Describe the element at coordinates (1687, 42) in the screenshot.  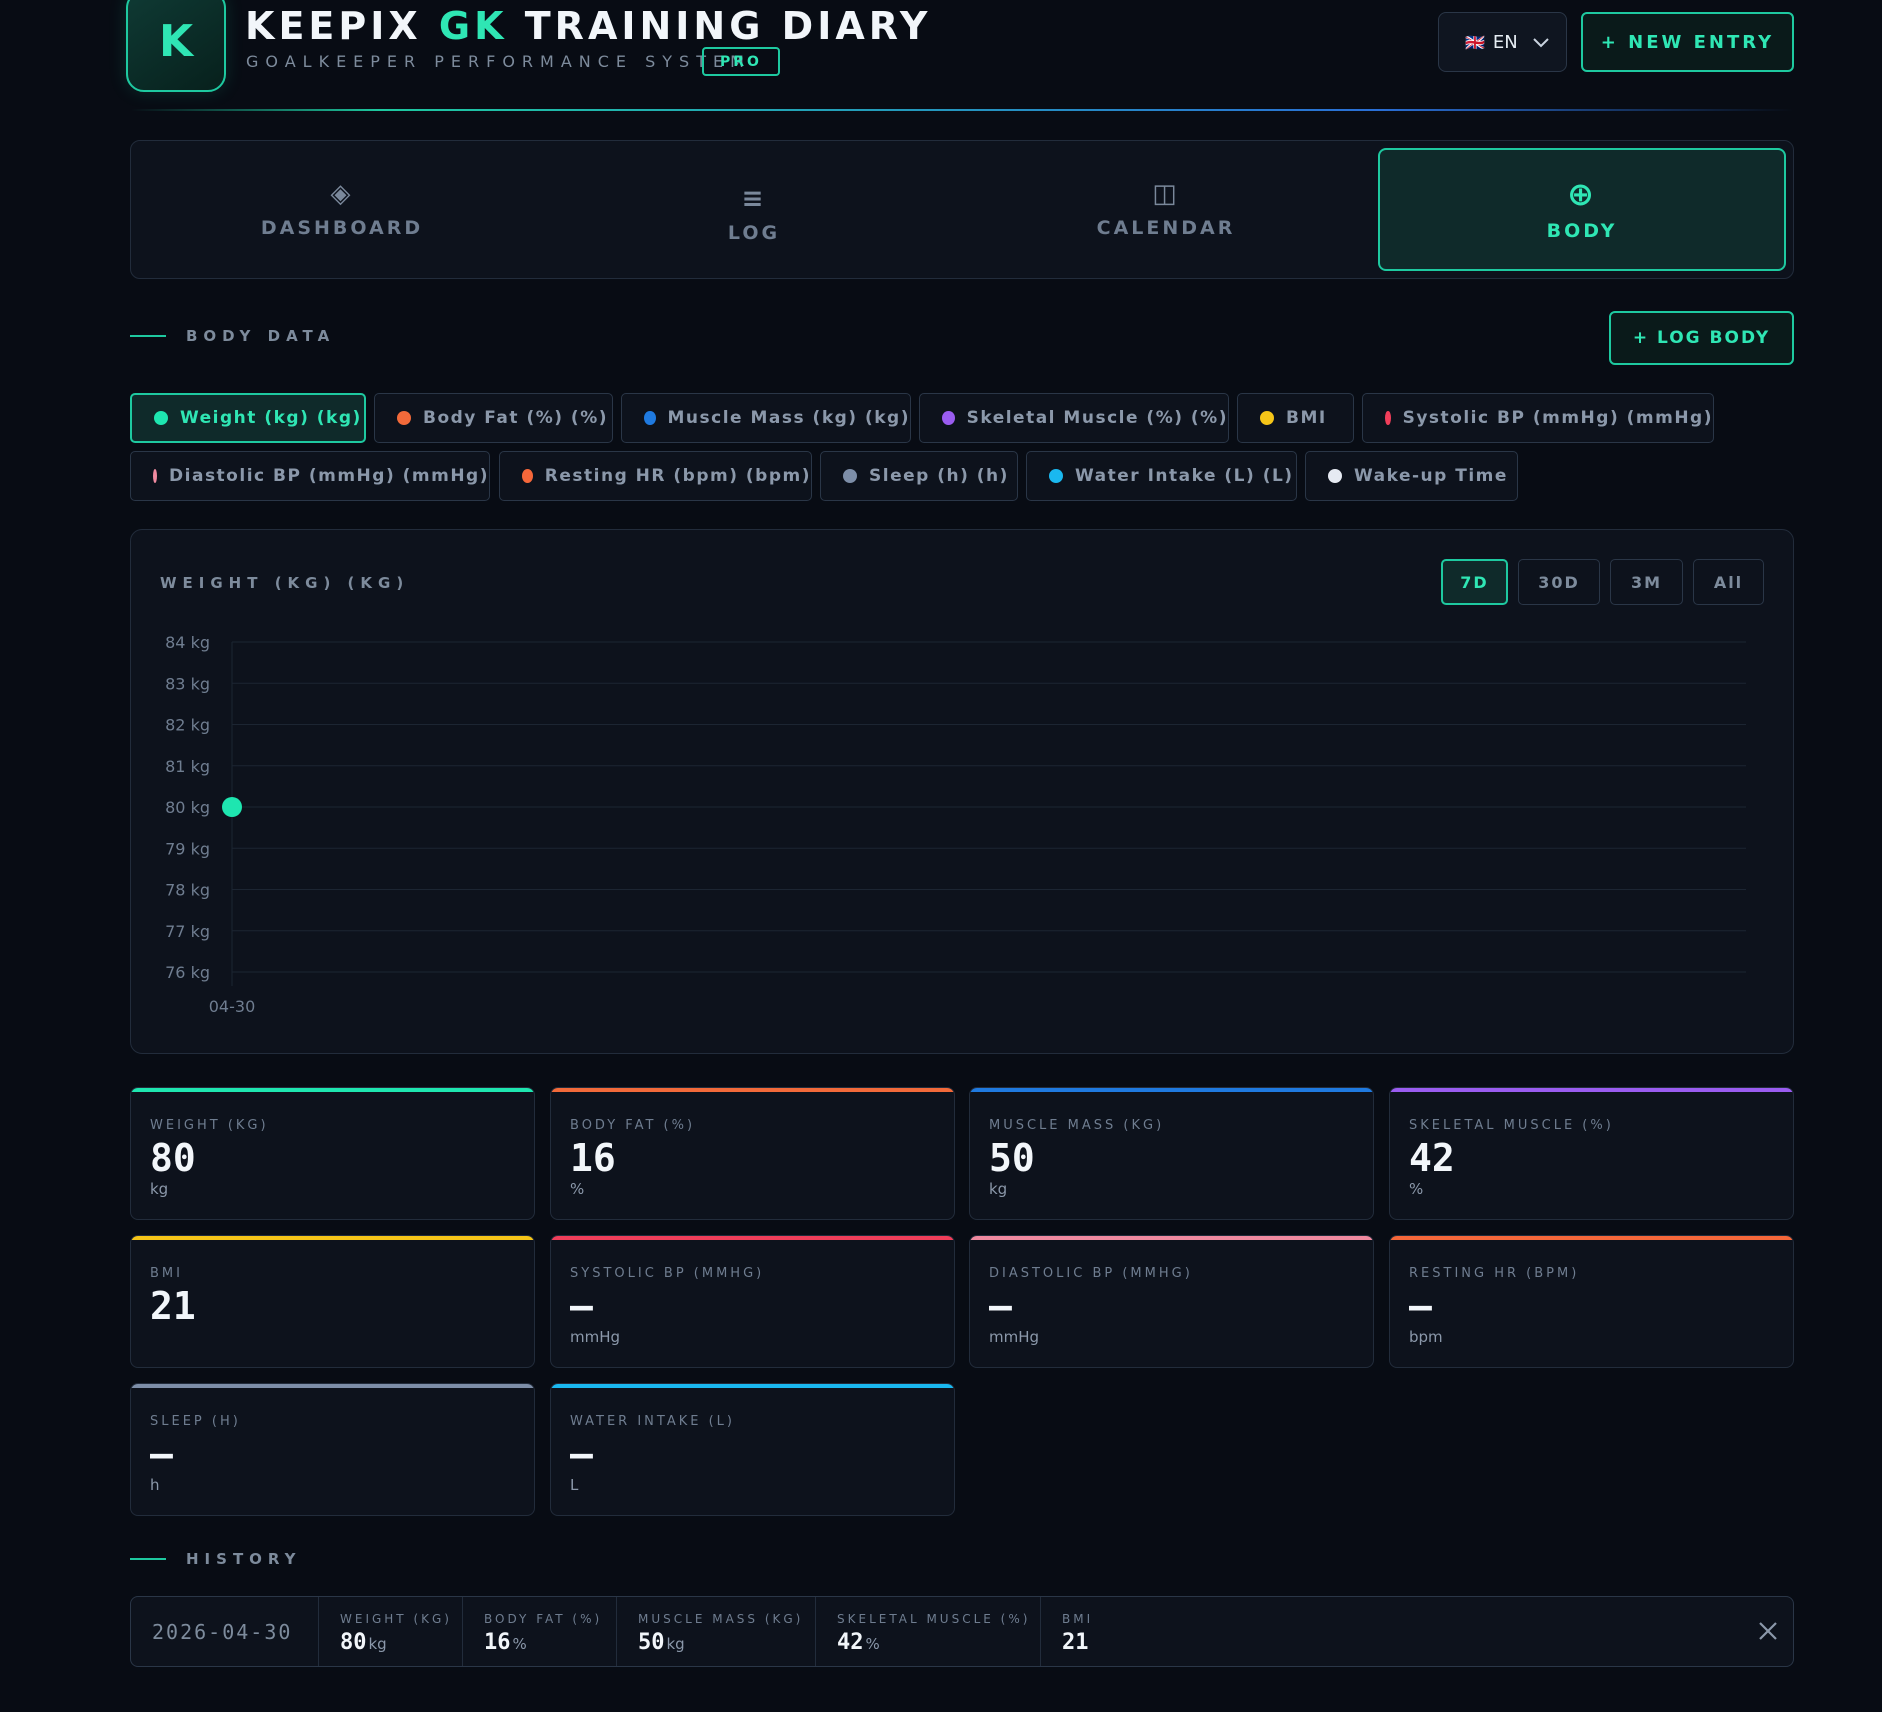
I see `new-entry-button: + NEW ENTRY` at that location.